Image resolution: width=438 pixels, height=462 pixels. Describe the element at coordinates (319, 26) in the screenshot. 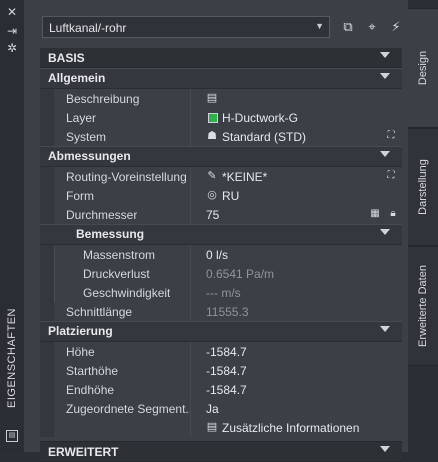

I see `chevron-down-icon: ▼` at that location.